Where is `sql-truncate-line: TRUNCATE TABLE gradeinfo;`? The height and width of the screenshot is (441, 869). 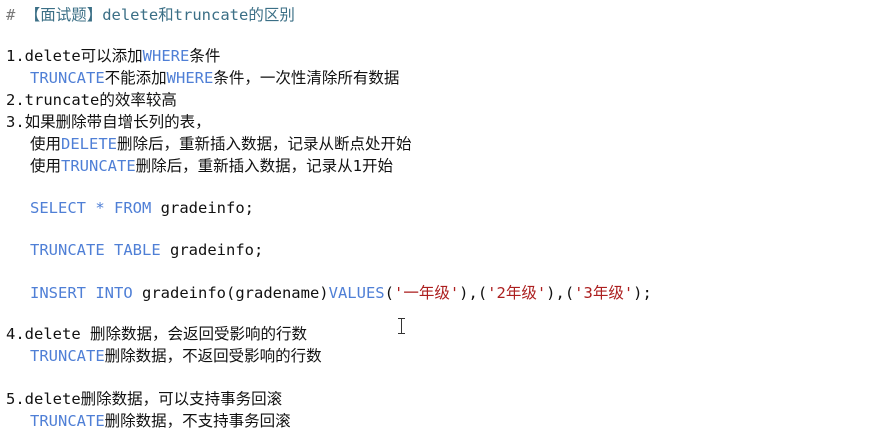 sql-truncate-line: TRUNCATE TABLE gradeinfo; is located at coordinates (146, 250).